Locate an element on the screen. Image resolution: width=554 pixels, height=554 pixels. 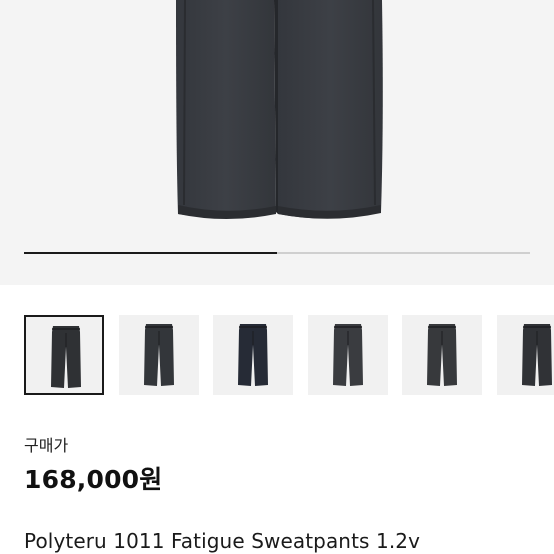
sweatpants-photo is located at coordinates (279, 109).